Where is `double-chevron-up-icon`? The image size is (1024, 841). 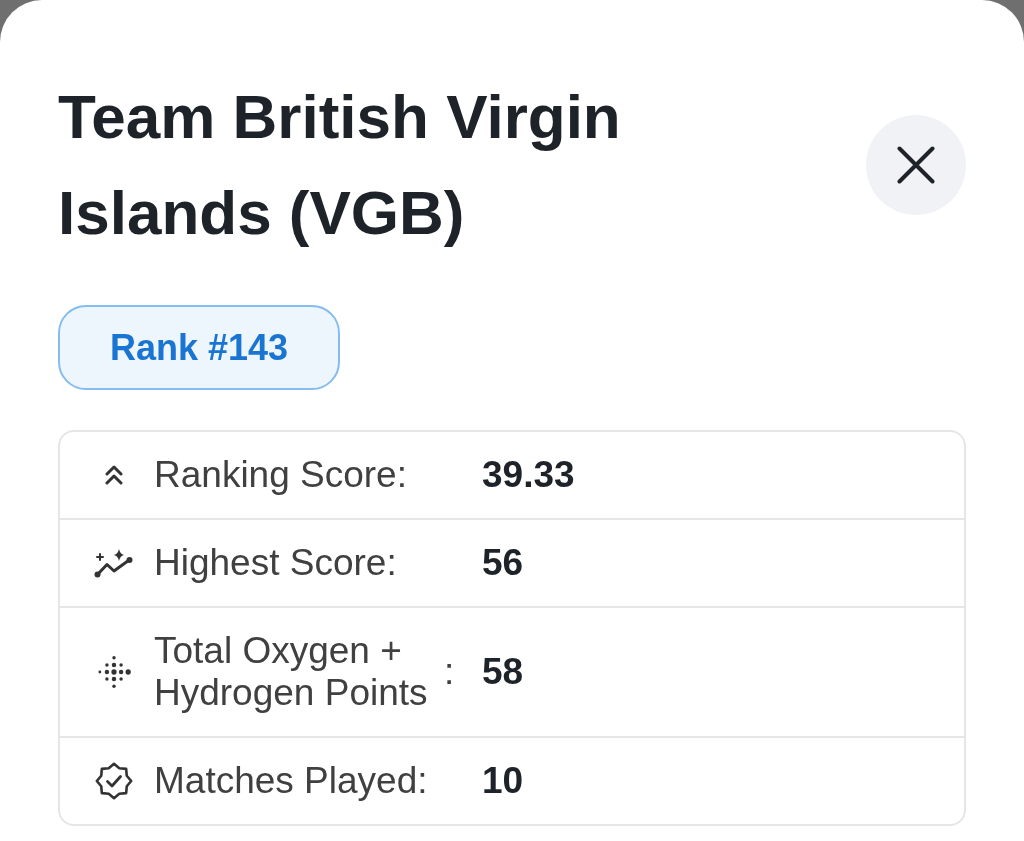
double-chevron-up-icon is located at coordinates (114, 475).